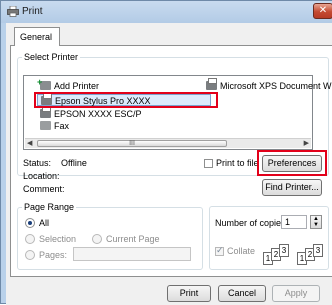 Image resolution: width=332 pixels, height=305 pixels. Describe the element at coordinates (306, 143) in the screenshot. I see `scroll-right-icon: ▶` at that location.